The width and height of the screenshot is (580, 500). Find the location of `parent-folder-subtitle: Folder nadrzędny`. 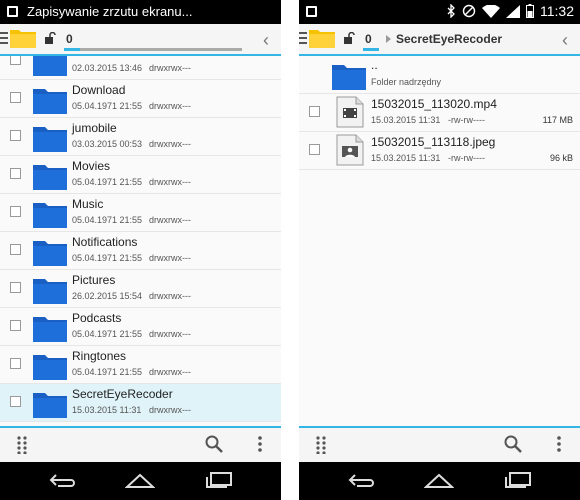

parent-folder-subtitle: Folder nadrzędny is located at coordinates (406, 82).